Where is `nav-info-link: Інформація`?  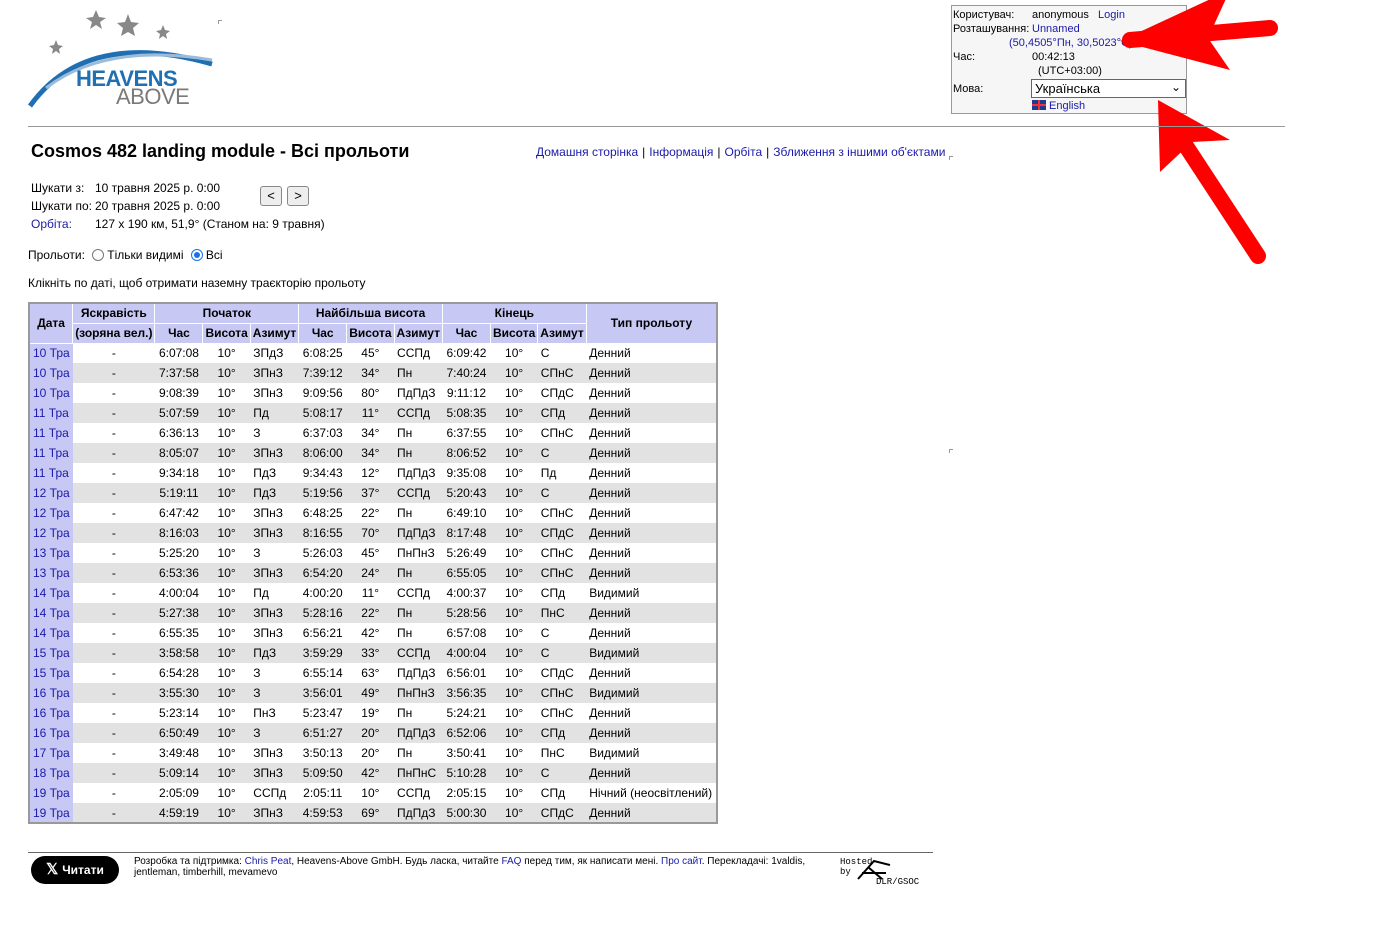 nav-info-link: Інформація is located at coordinates (681, 152).